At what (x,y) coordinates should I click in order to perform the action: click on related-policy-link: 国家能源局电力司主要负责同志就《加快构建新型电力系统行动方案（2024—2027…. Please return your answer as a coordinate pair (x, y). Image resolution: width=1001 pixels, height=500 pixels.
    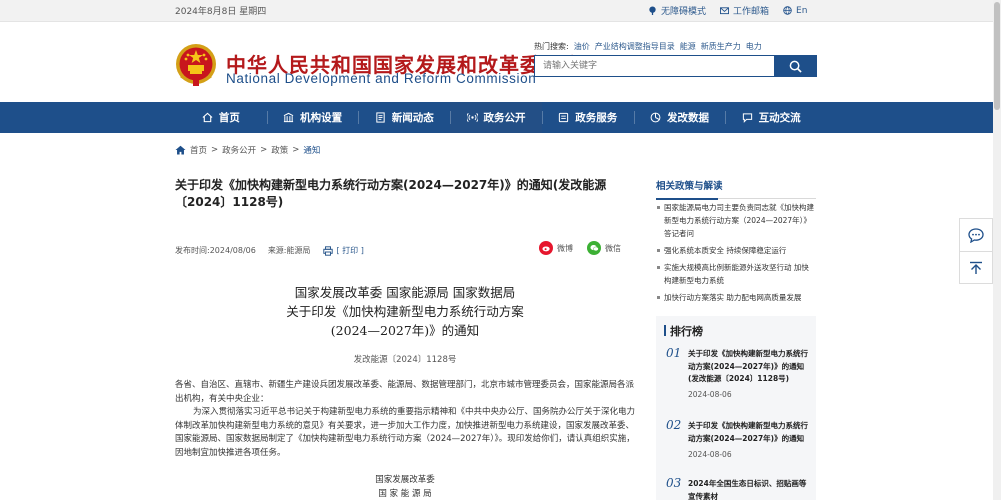
    Looking at the image, I should click on (736, 220).